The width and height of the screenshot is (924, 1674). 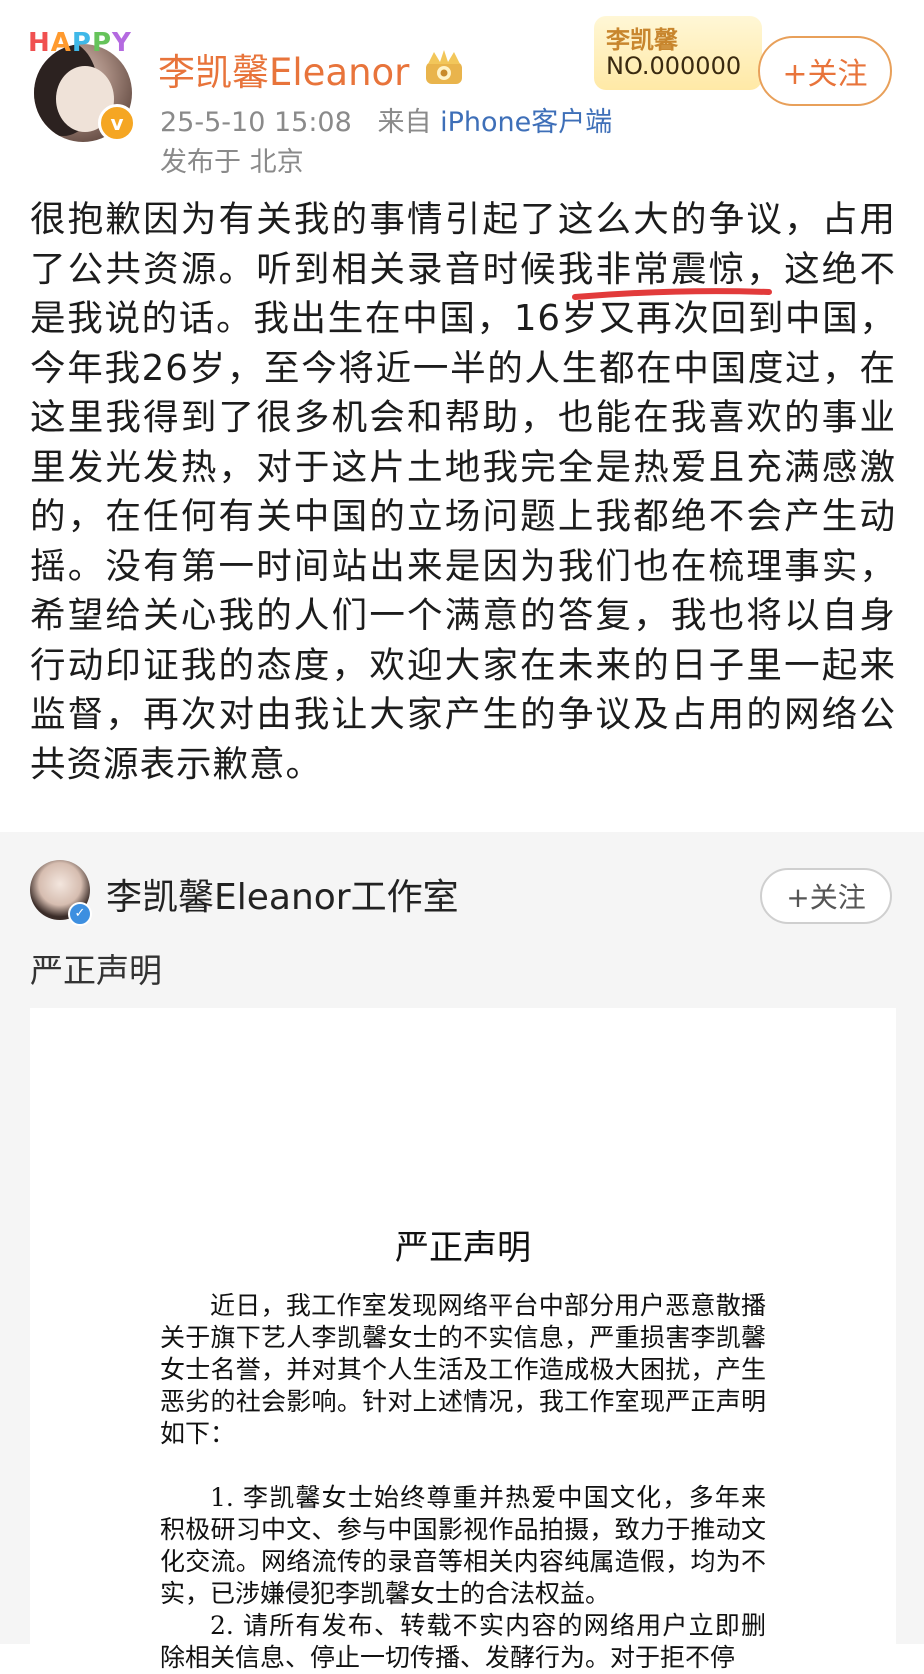 I want to click on fan-badge-number: NO.000000, so click(x=674, y=66).